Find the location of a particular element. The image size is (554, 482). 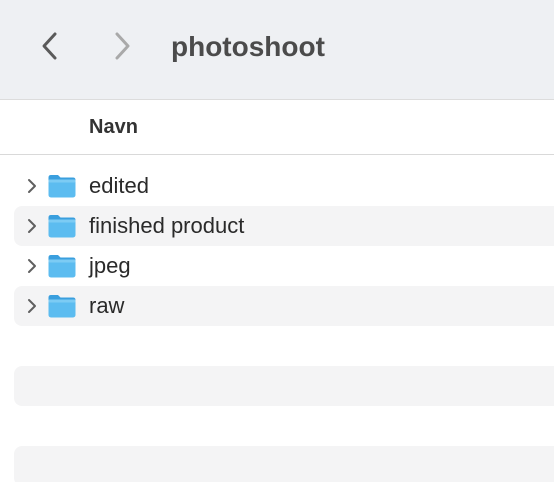

chevron-right-icon is located at coordinates (122, 46).